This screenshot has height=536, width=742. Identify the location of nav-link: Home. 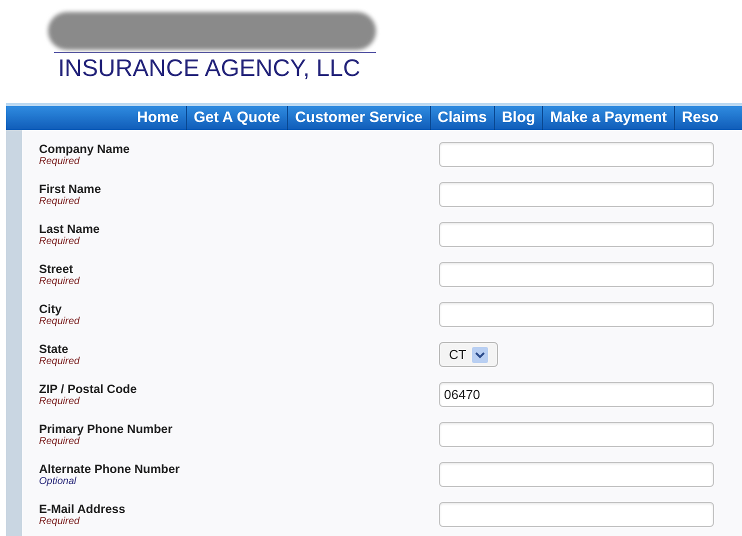
(158, 118).